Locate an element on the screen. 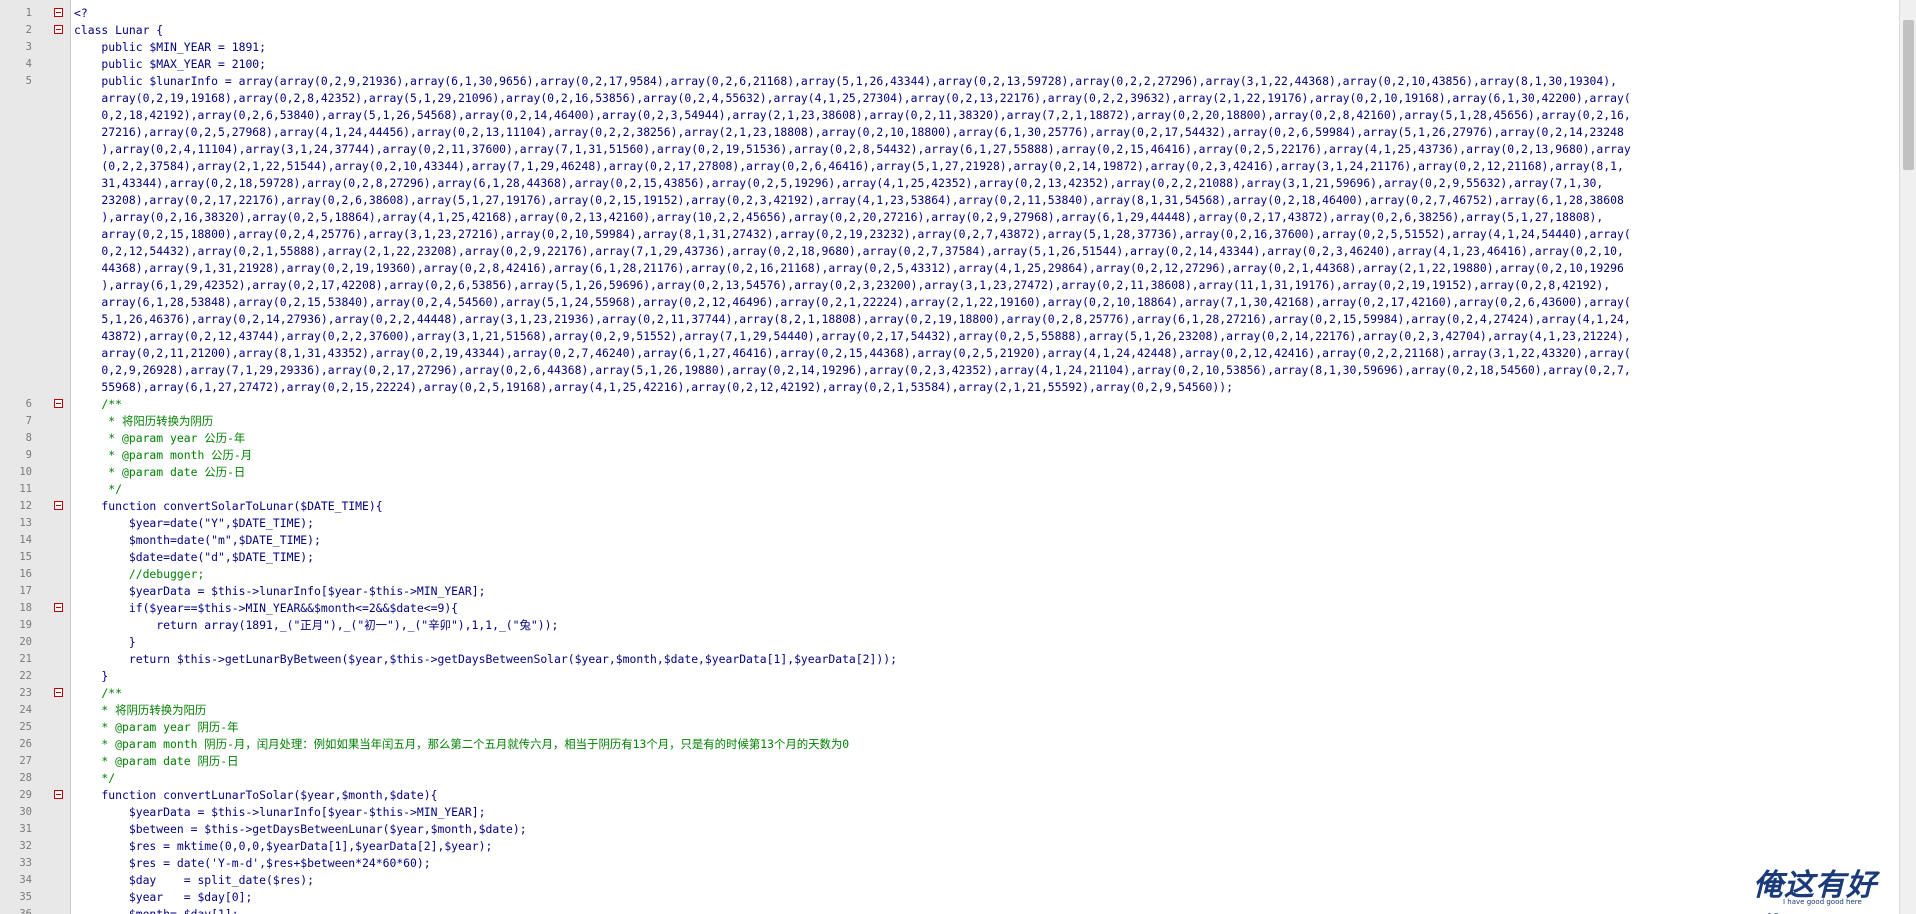 Image resolution: width=1916 pixels, height=914 pixels. scrollbar-thumb is located at coordinates (1908, 95).